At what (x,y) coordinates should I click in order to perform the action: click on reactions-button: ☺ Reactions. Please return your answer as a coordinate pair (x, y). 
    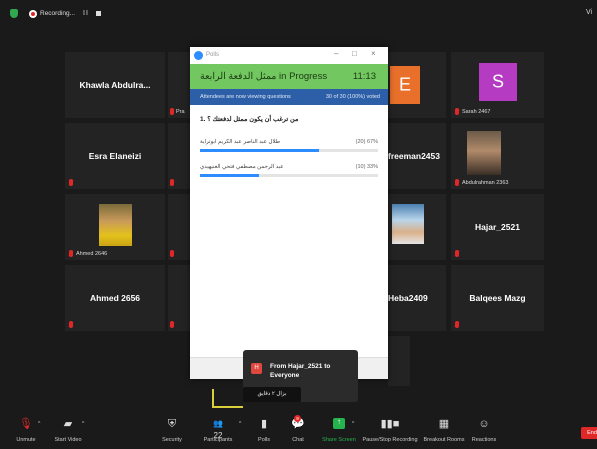
    Looking at the image, I should click on (484, 430).